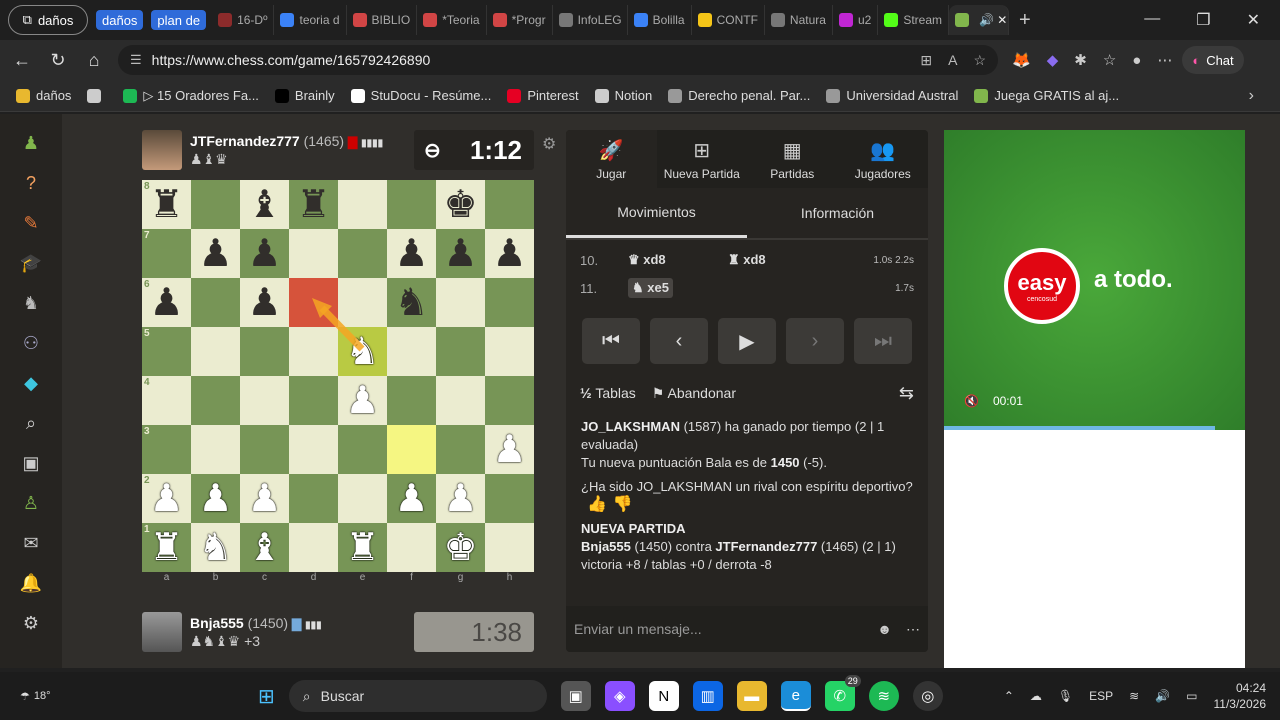  I want to click on onedrive-icon: ☁, so click(1036, 696).